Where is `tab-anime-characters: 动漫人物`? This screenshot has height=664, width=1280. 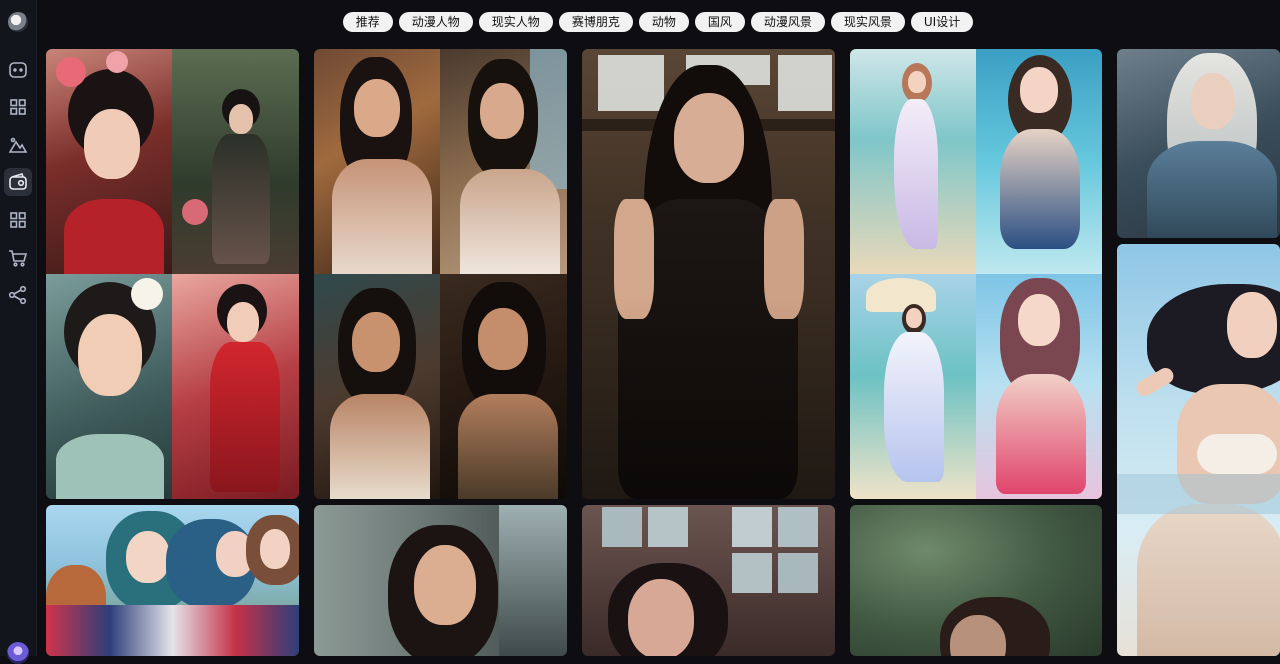
tab-anime-characters: 动漫人物 is located at coordinates (435, 22).